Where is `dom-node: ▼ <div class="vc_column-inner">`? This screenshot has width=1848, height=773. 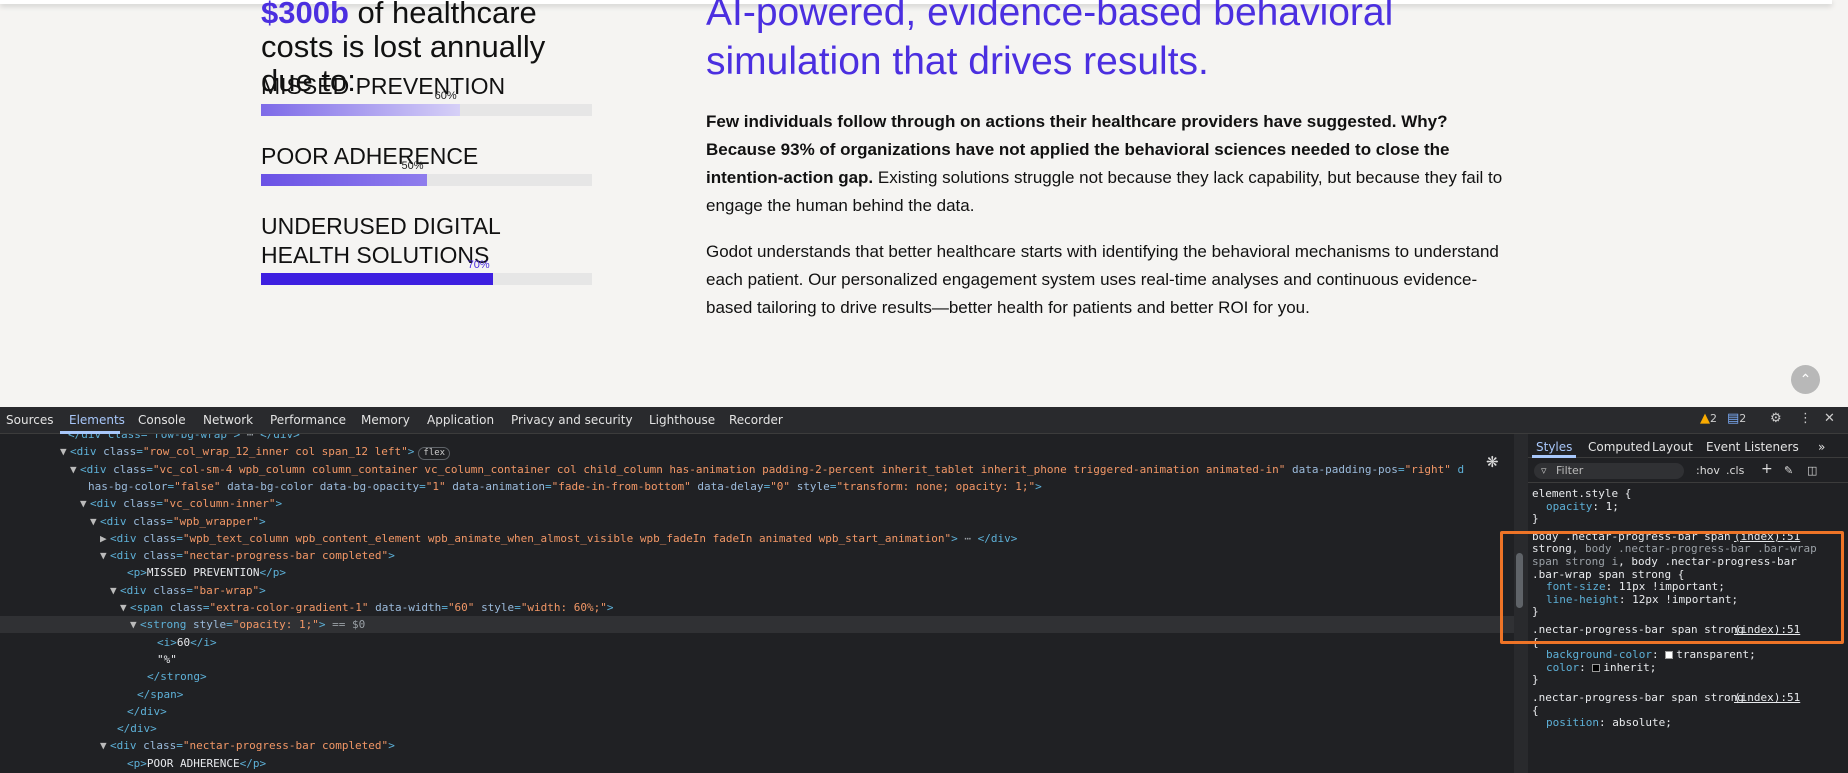 dom-node: ▼ <div class="vc_column-inner"> is located at coordinates (757, 503).